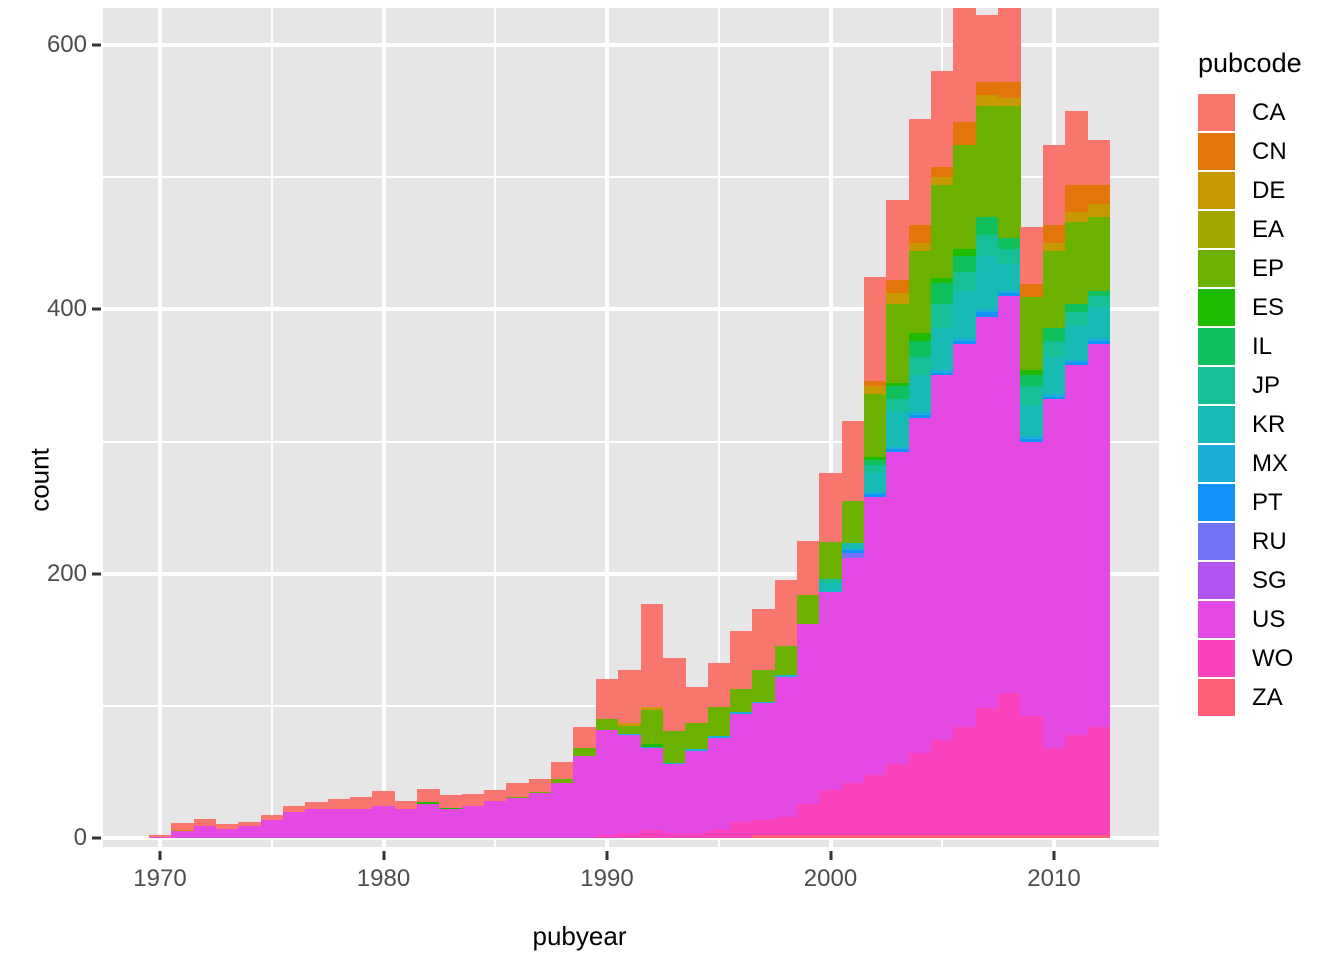 Image resolution: width=1344 pixels, height=960 pixels. I want to click on legend-item-IL: IL, so click(1250, 346).